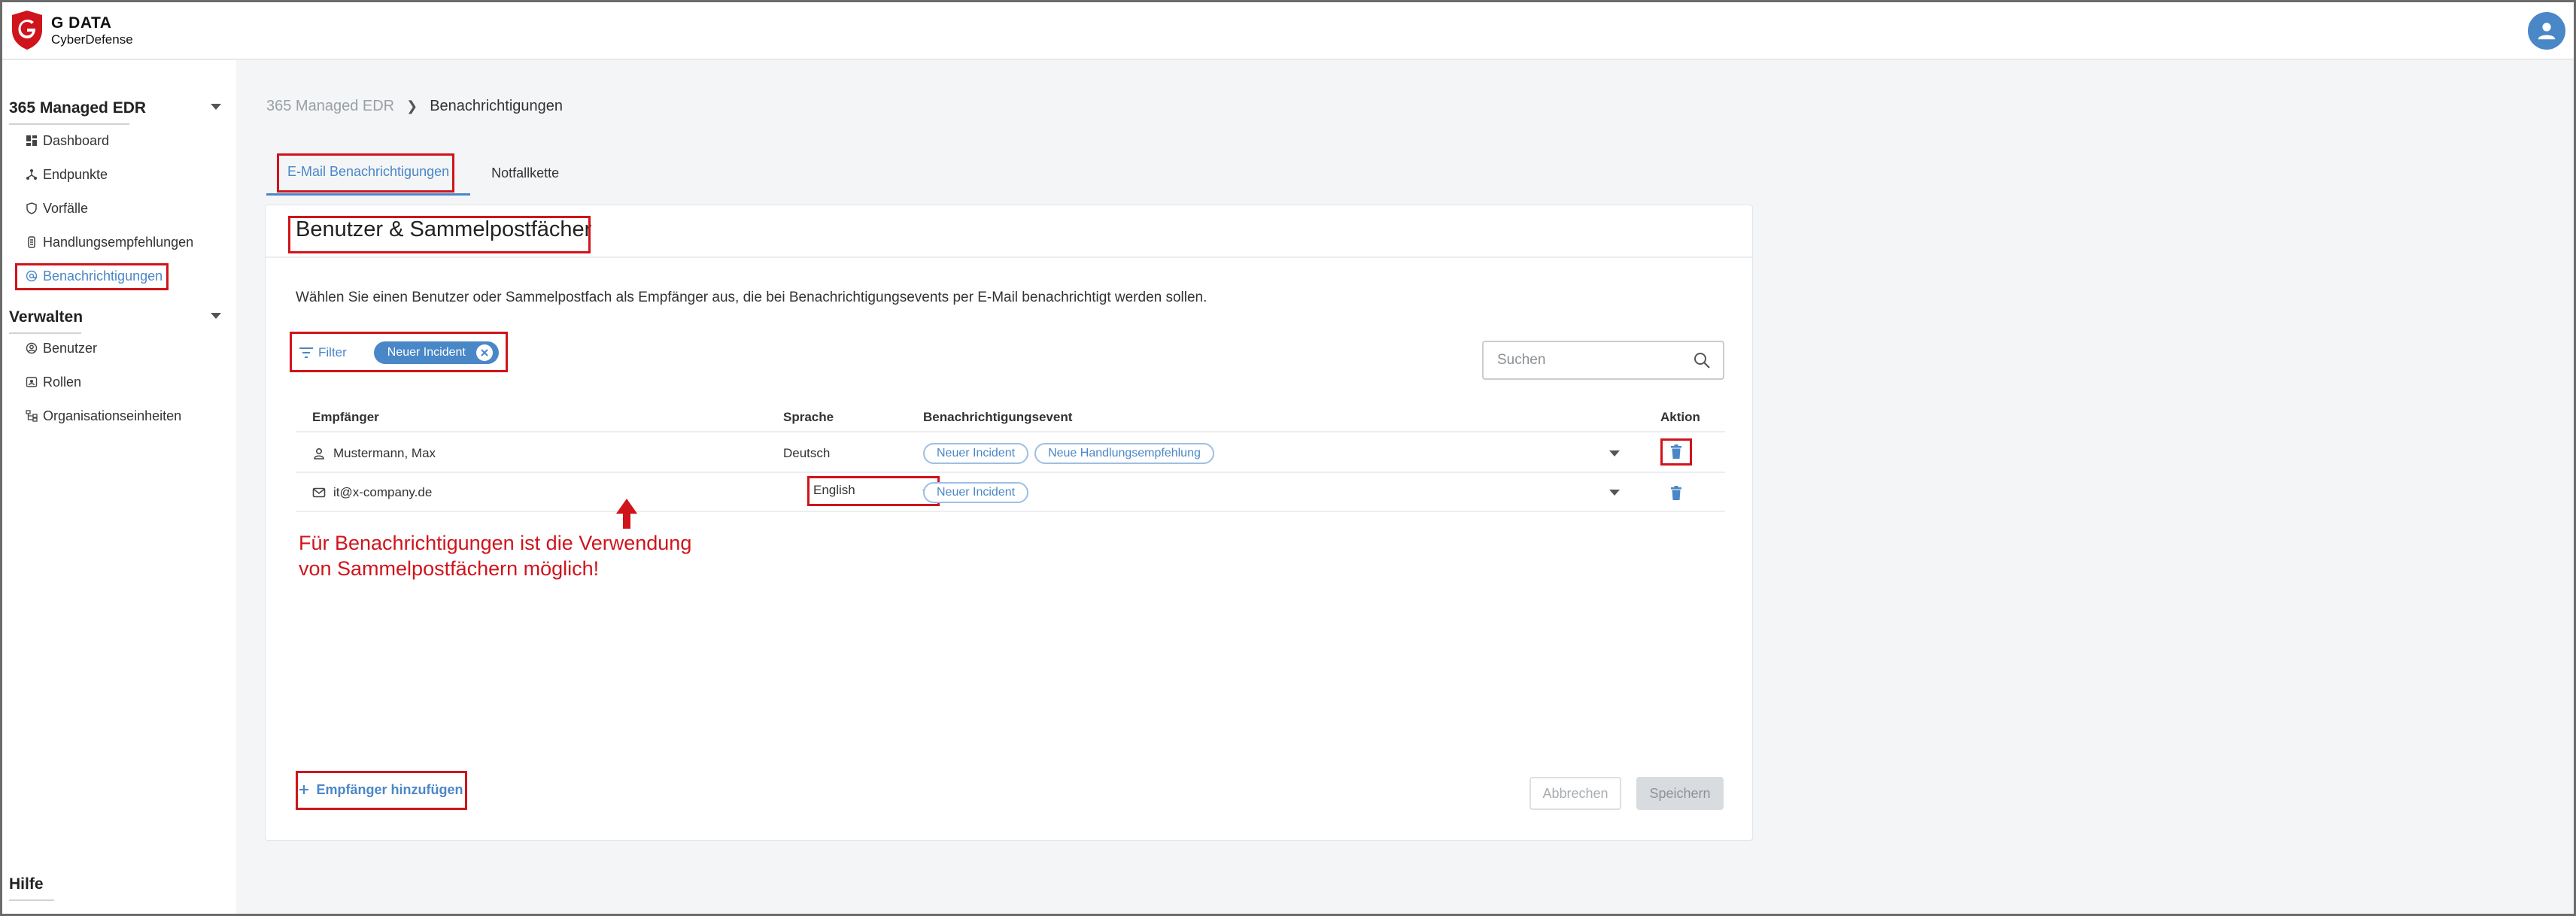  I want to click on sidebar-item-label: Vorfälle, so click(66, 208).